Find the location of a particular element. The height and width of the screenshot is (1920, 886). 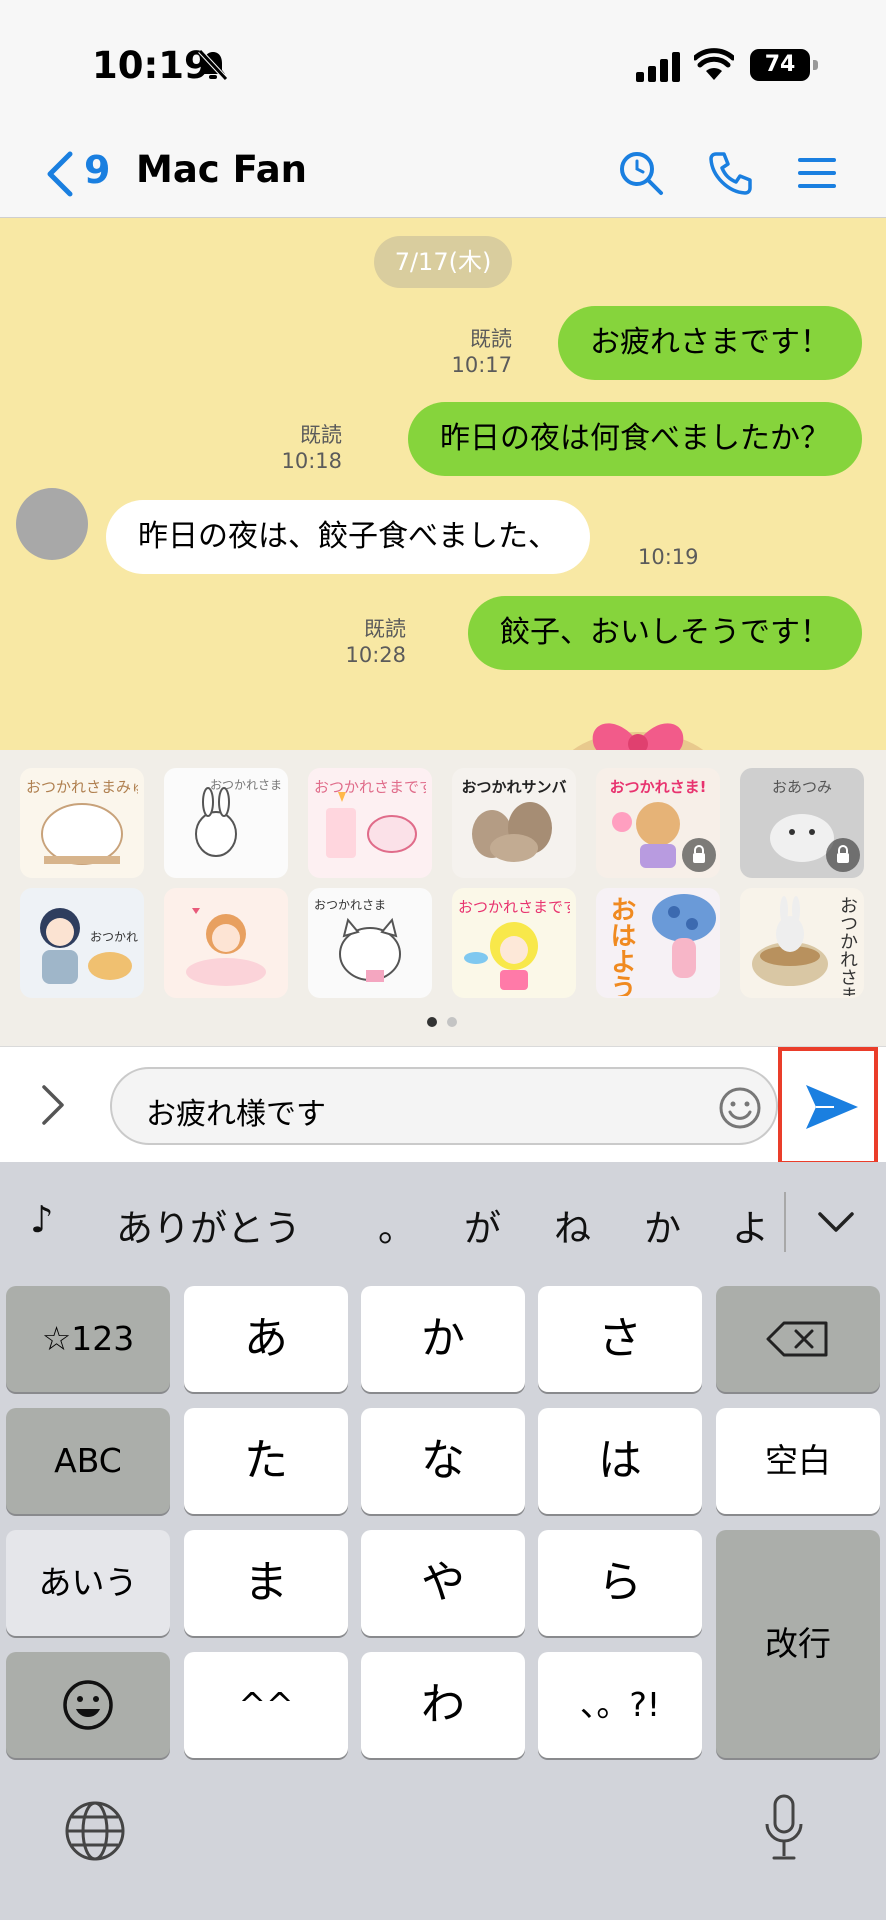

prediction-candidate: ありがとう is located at coordinates (208, 1225).